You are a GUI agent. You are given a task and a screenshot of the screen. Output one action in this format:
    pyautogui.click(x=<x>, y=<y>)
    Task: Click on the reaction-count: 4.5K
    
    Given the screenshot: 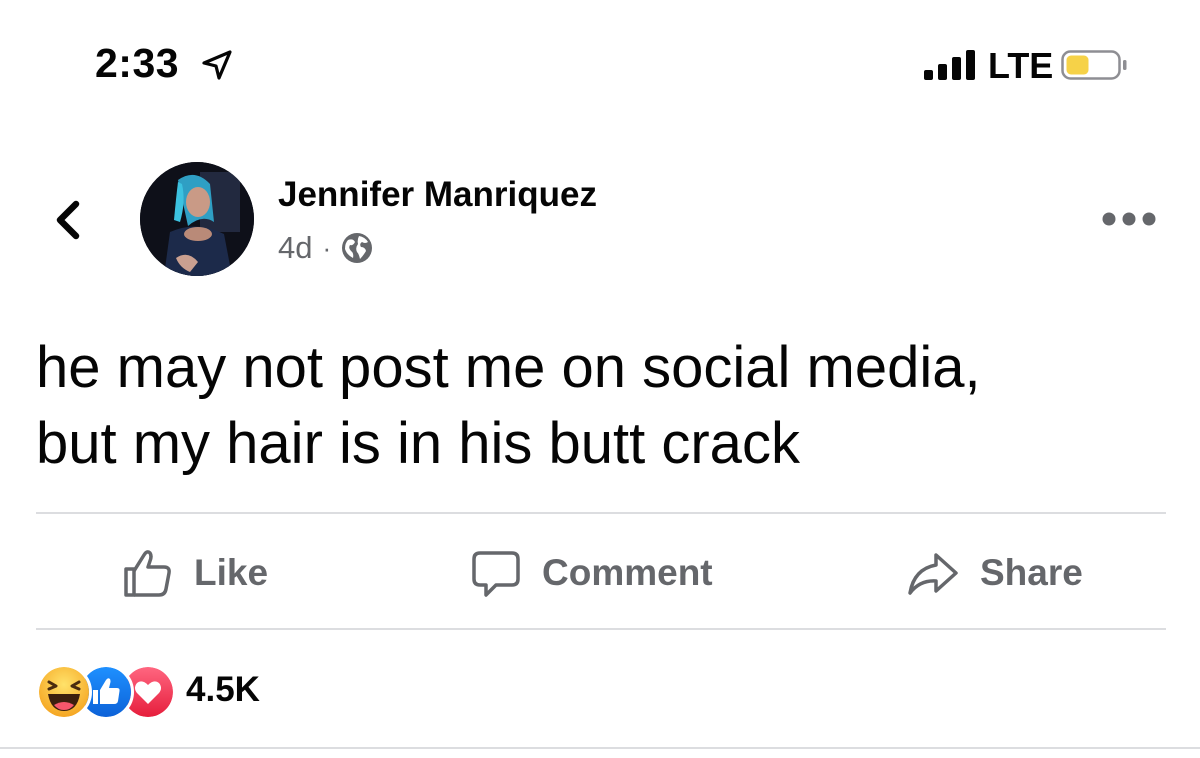 What is the action you would take?
    pyautogui.click(x=223, y=690)
    